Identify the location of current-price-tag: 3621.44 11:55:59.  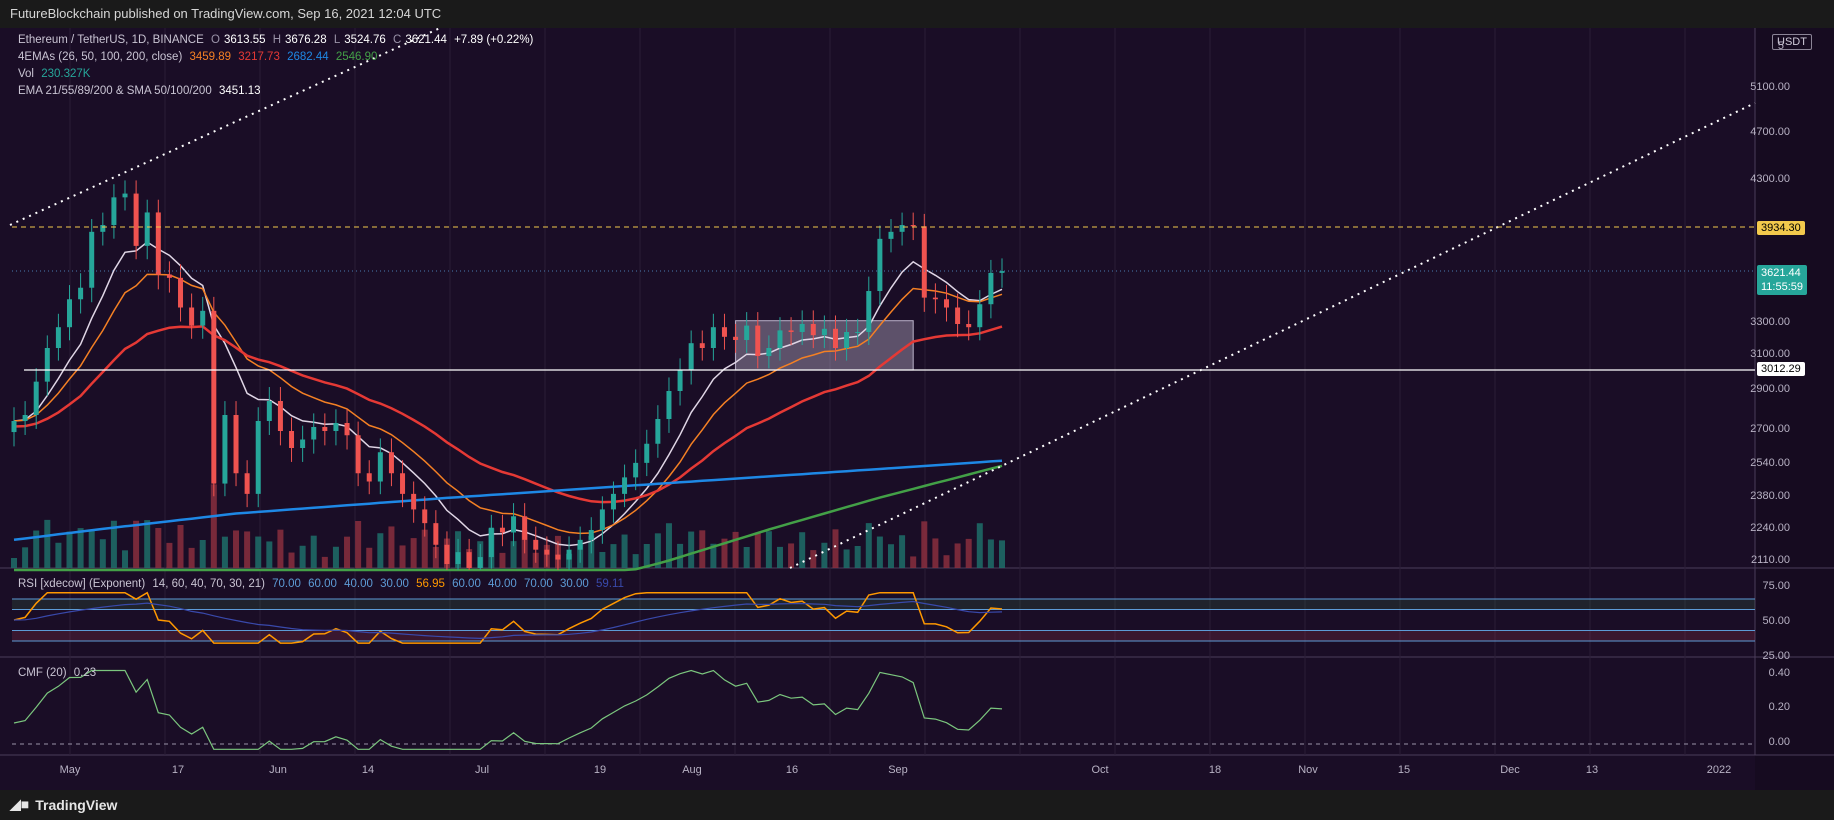
(1782, 280).